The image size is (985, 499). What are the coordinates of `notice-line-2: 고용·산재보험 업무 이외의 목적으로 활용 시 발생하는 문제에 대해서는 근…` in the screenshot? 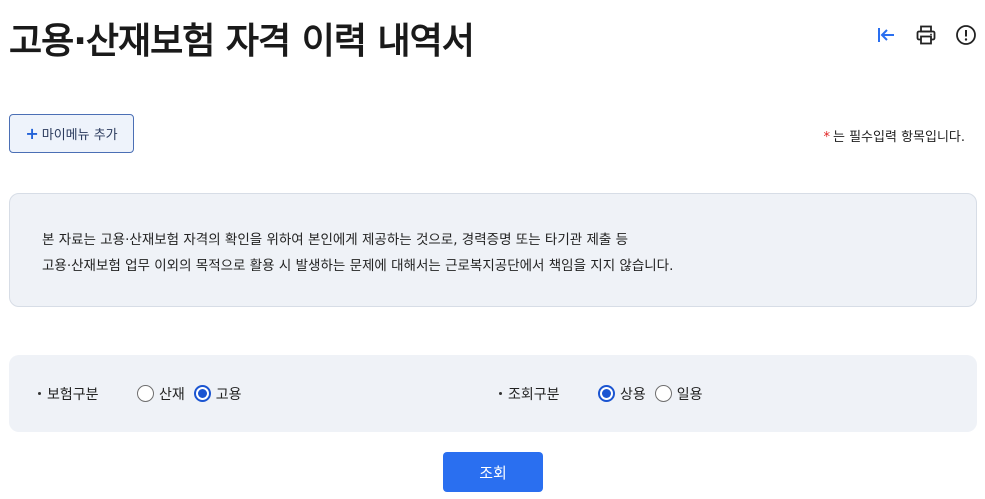 It's located at (358, 266).